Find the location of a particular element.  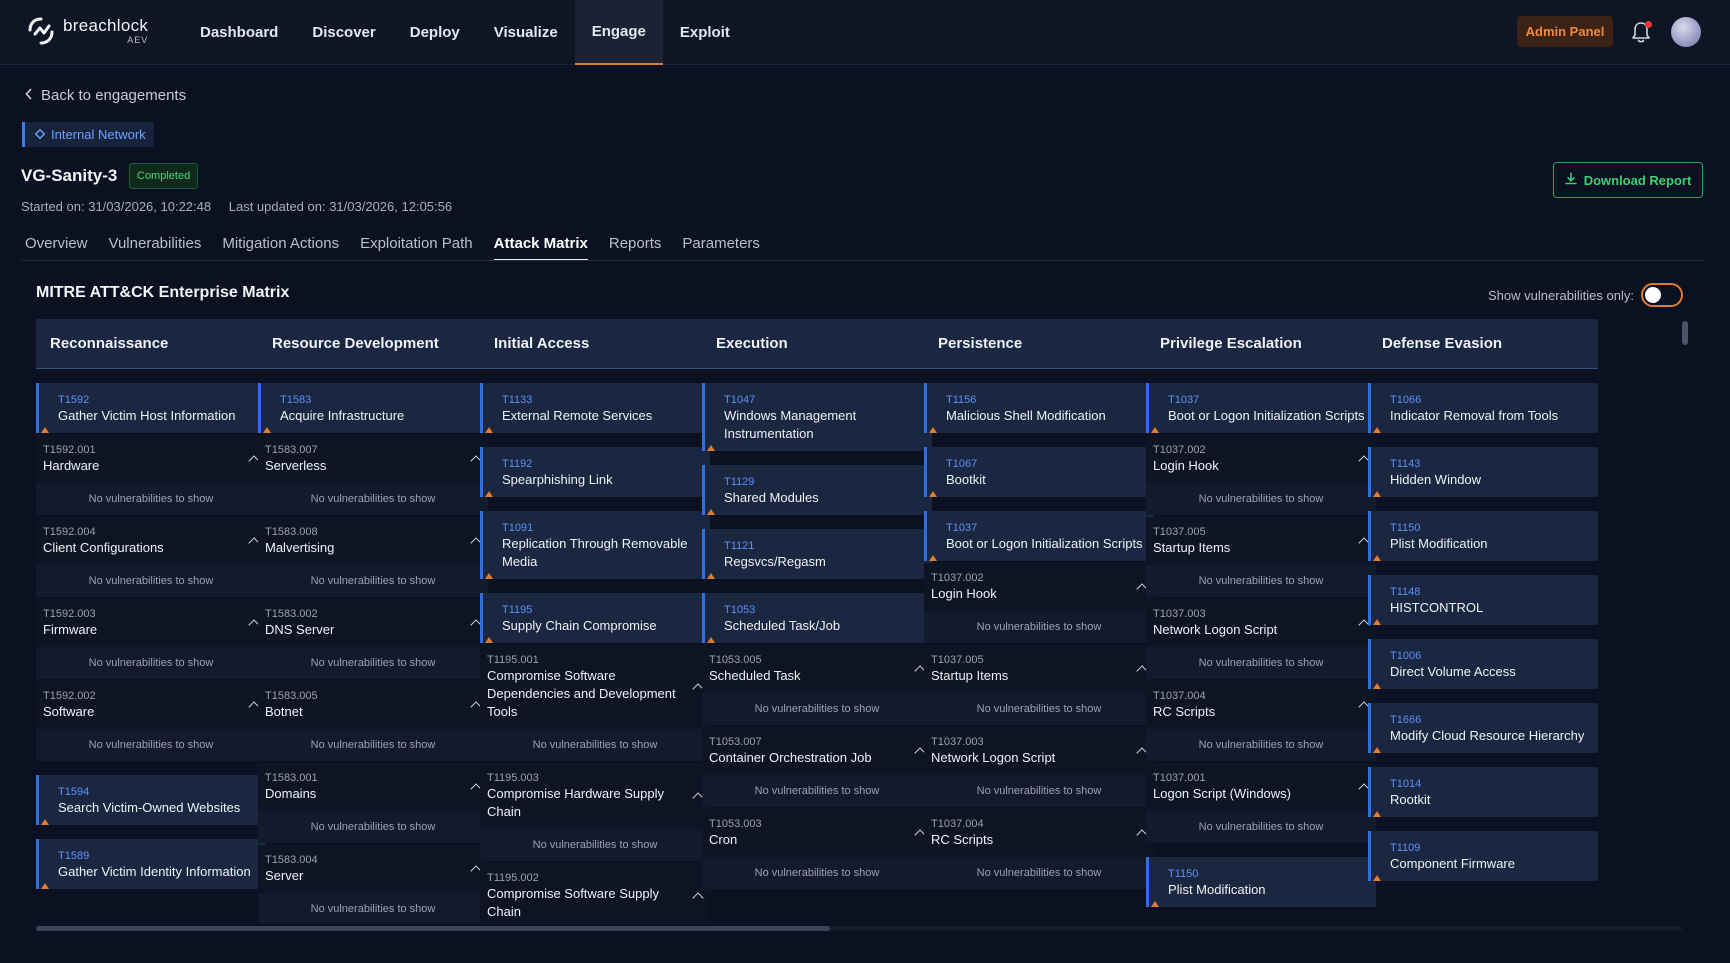

sub-technique-header: T1592.002 Software is located at coordinates (151, 705).